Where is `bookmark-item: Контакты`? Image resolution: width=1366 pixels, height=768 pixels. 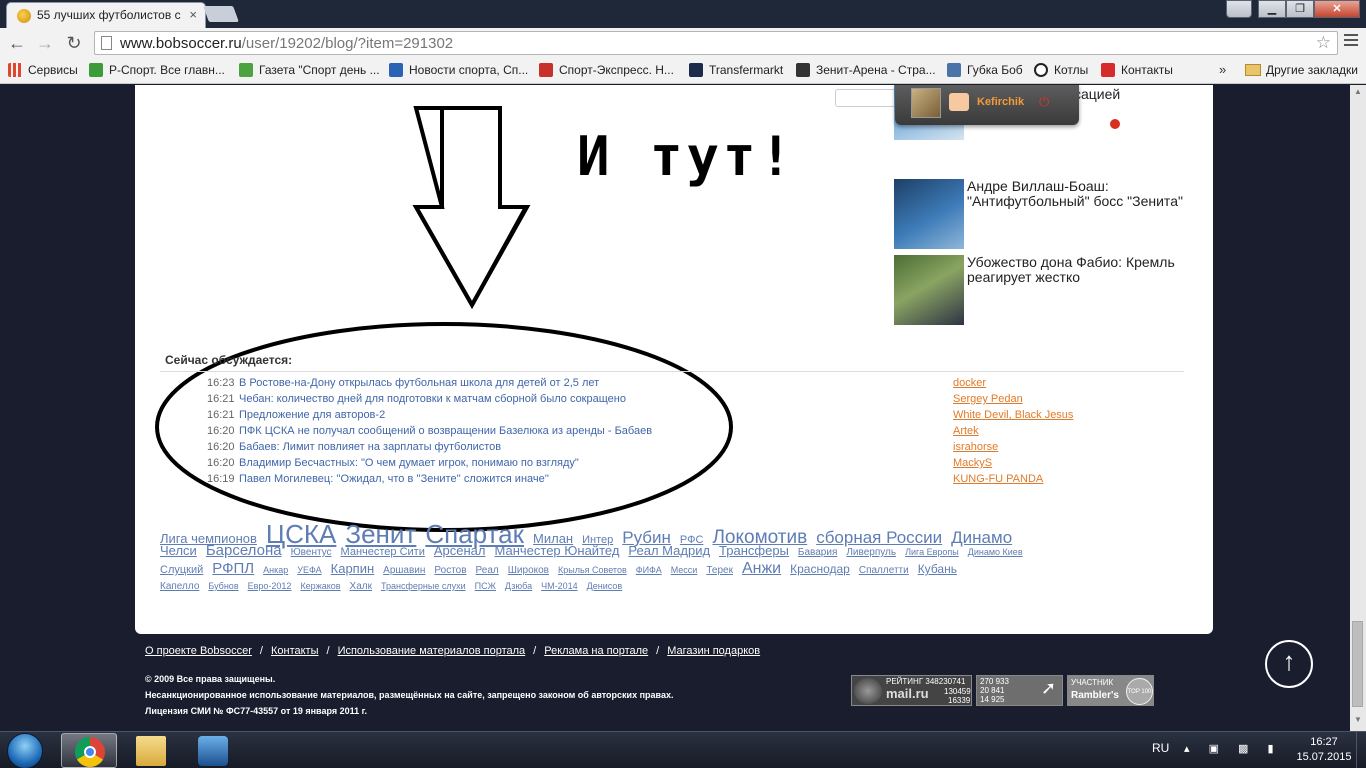
bookmark-item: Контакты is located at coordinates (1137, 71).